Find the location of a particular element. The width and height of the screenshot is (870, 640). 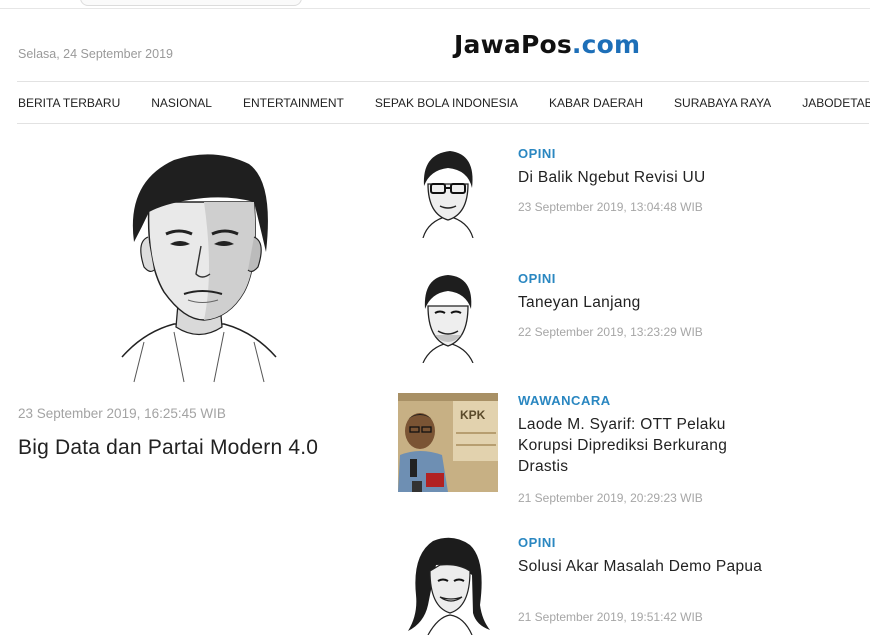

caricature-glasses-icon is located at coordinates (448, 195).